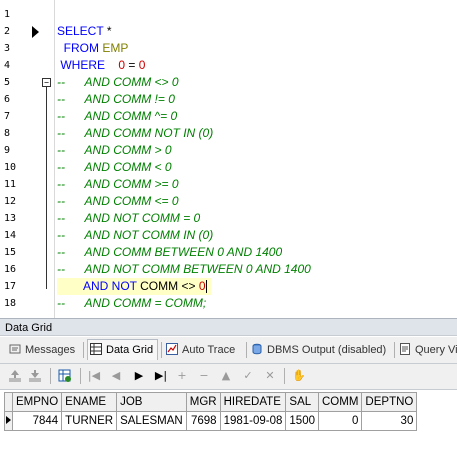 The height and width of the screenshot is (466, 457). Describe the element at coordinates (228, 14) in the screenshot. I see `code-line: 1` at that location.